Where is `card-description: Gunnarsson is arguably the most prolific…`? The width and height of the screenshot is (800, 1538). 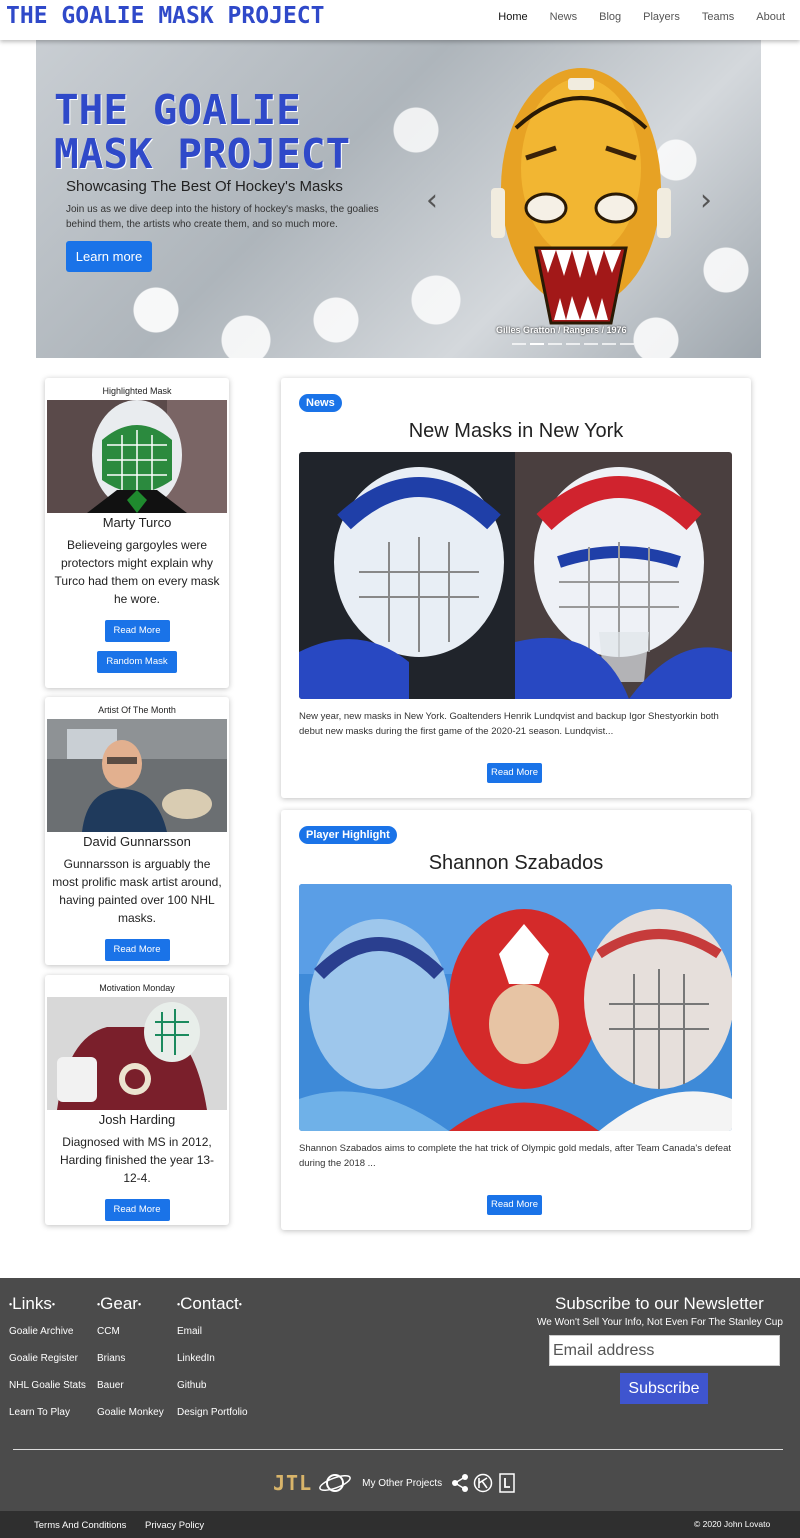
card-description: Gunnarsson is arguably the most prolific… is located at coordinates (137, 891).